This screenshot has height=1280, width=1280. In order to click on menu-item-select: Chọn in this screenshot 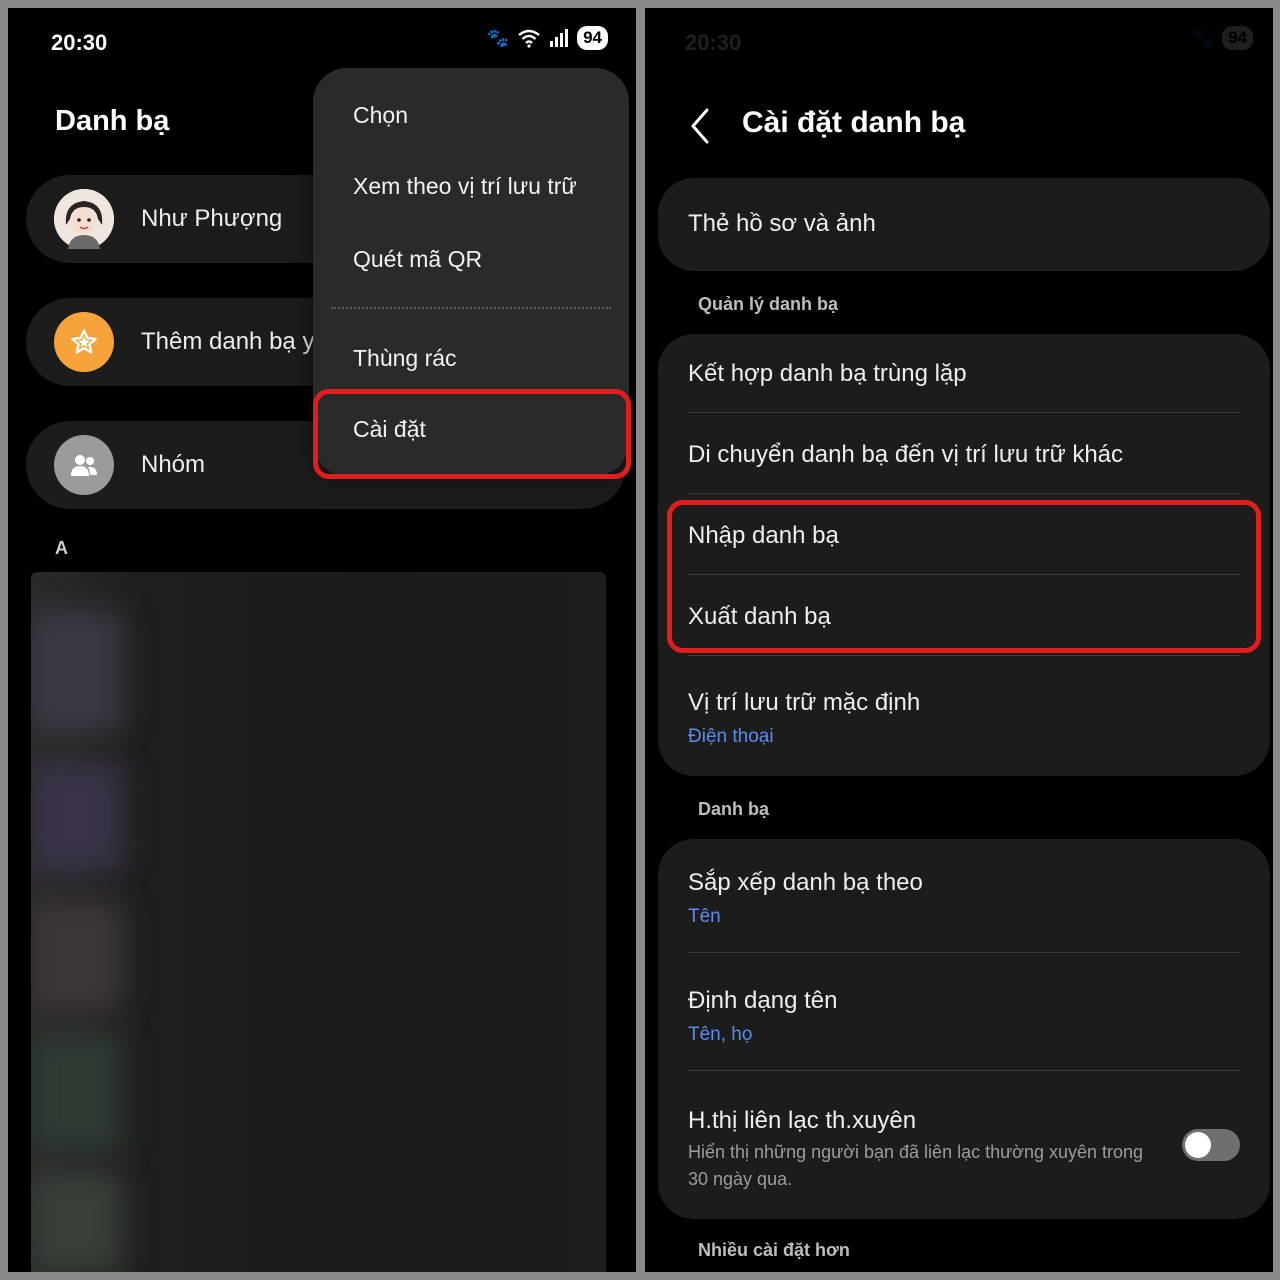, I will do `click(380, 115)`.